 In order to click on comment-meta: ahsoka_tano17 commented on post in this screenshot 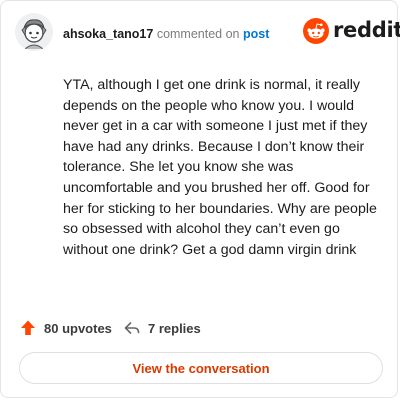, I will do `click(166, 34)`.